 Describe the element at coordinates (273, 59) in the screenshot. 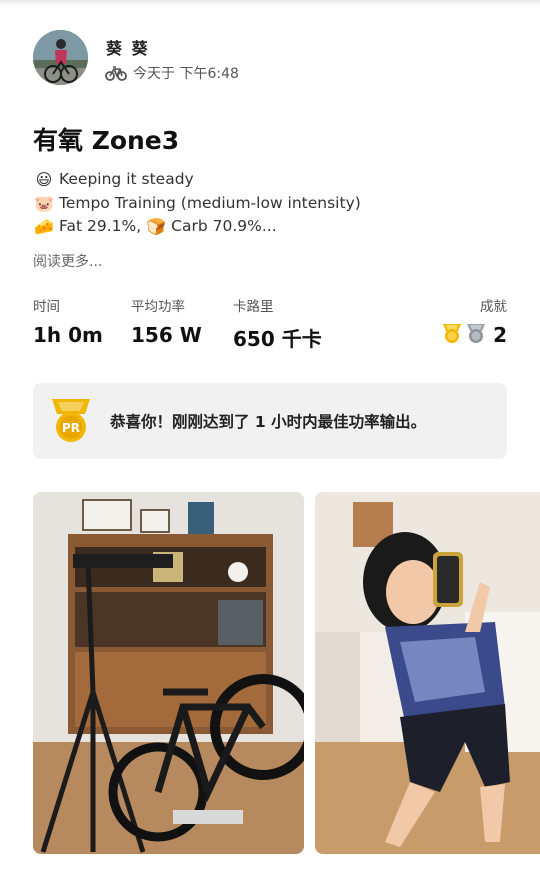

I see `activity-header: 葵 葵 今天于 下午6:48` at that location.